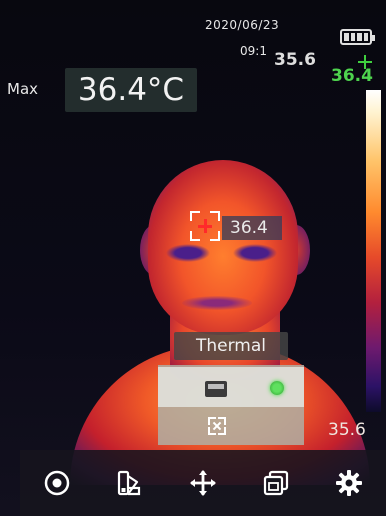 Image resolution: width=386 pixels, height=516 pixels. I want to click on palette-button, so click(130, 483).